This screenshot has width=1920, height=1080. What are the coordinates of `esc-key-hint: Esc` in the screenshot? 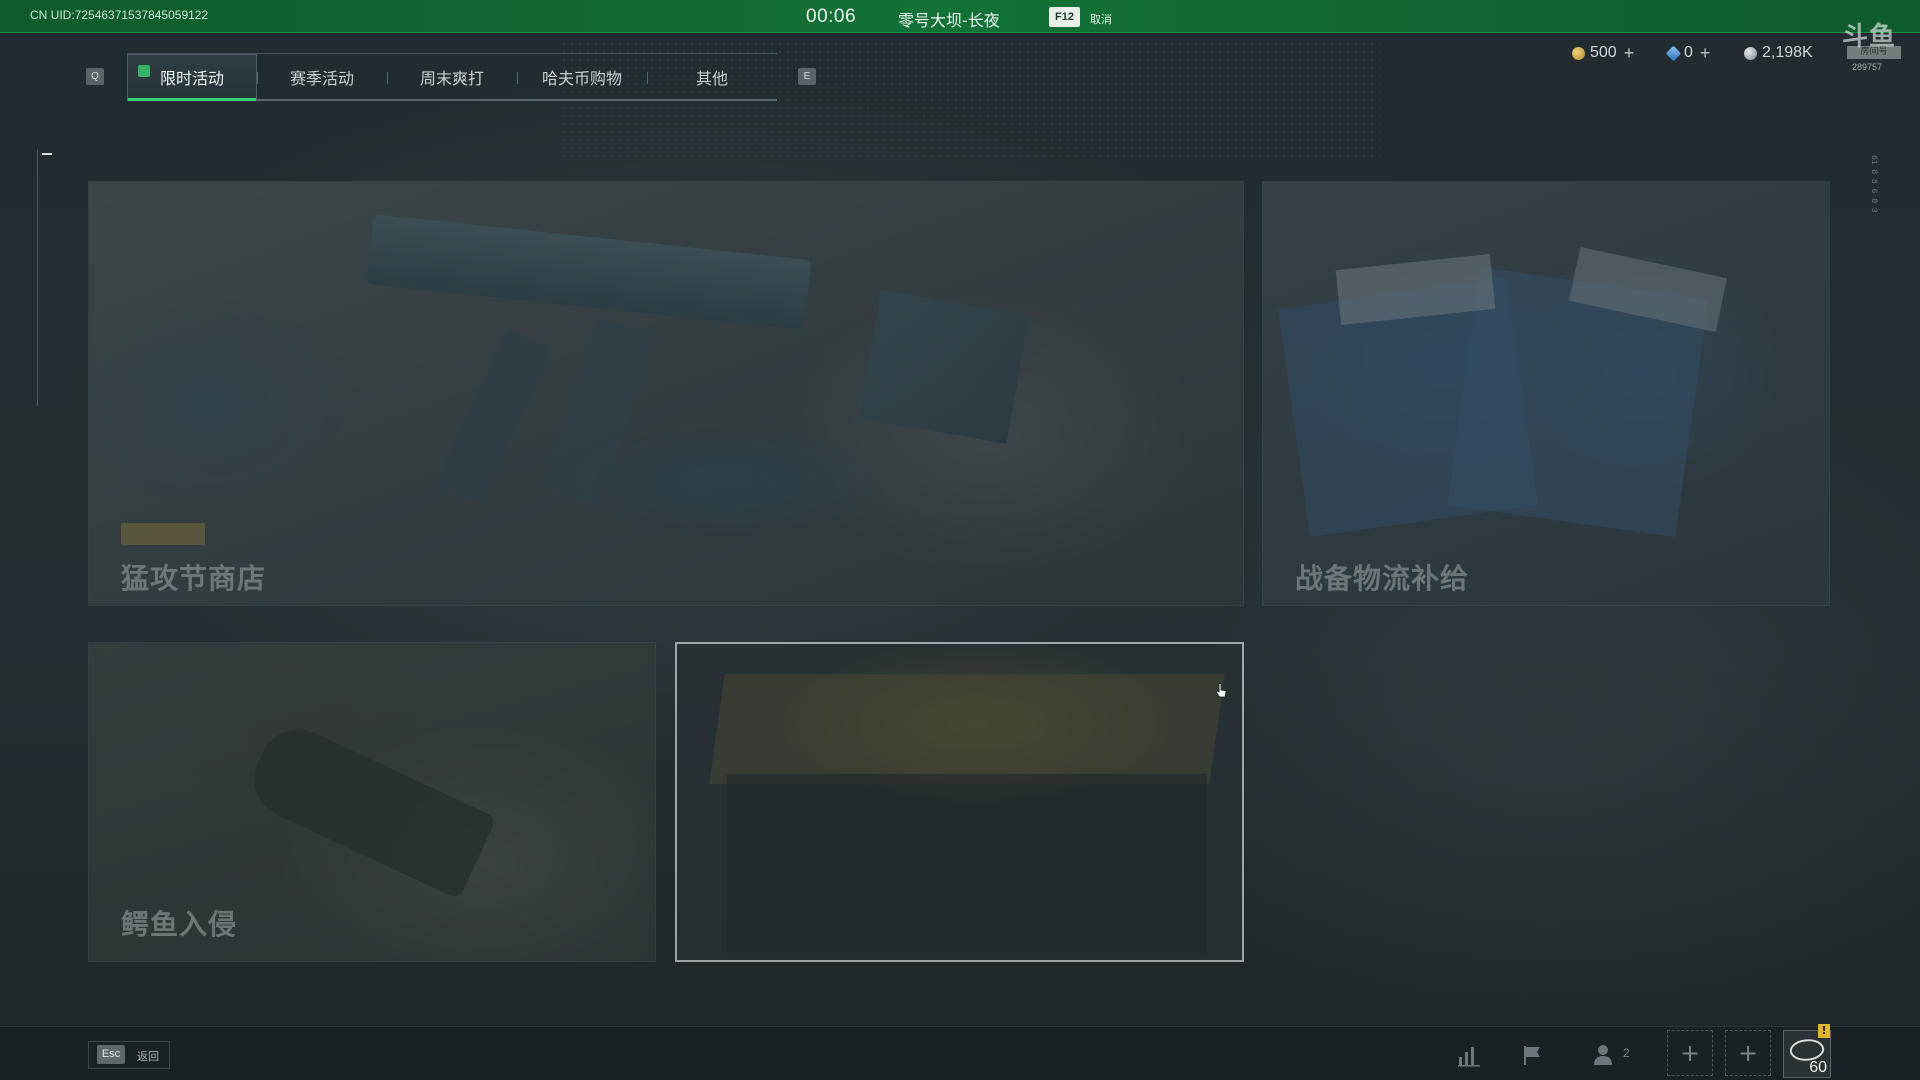 It's located at (111, 1054).